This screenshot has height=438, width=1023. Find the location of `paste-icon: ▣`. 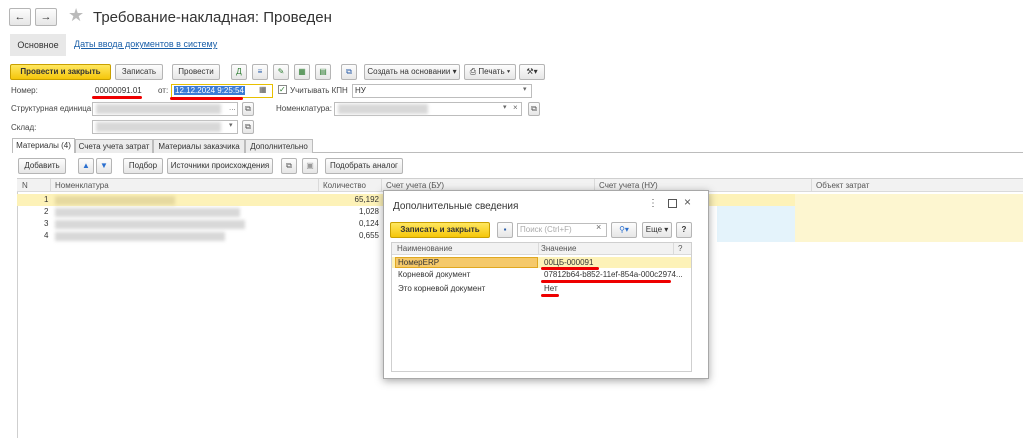

paste-icon: ▣ is located at coordinates (310, 166).